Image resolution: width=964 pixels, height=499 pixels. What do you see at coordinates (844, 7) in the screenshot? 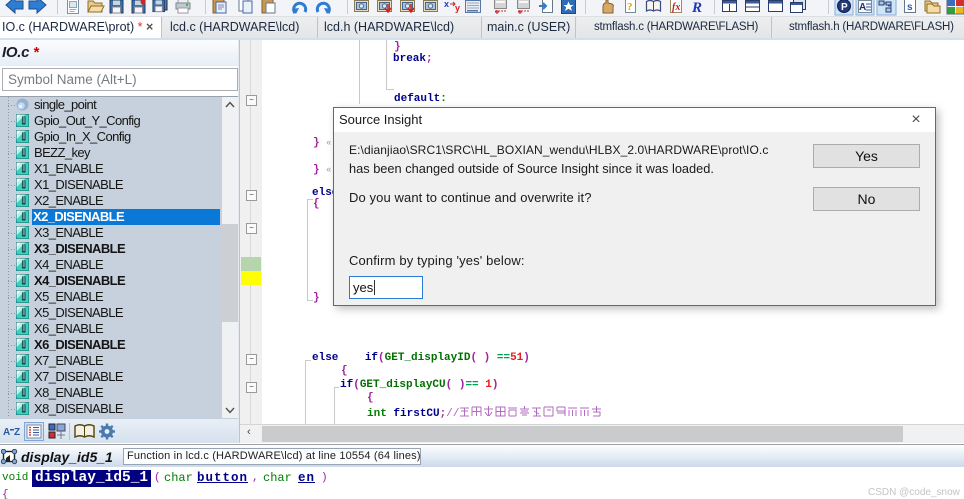
I see `svg-text: P` at bounding box center [844, 7].